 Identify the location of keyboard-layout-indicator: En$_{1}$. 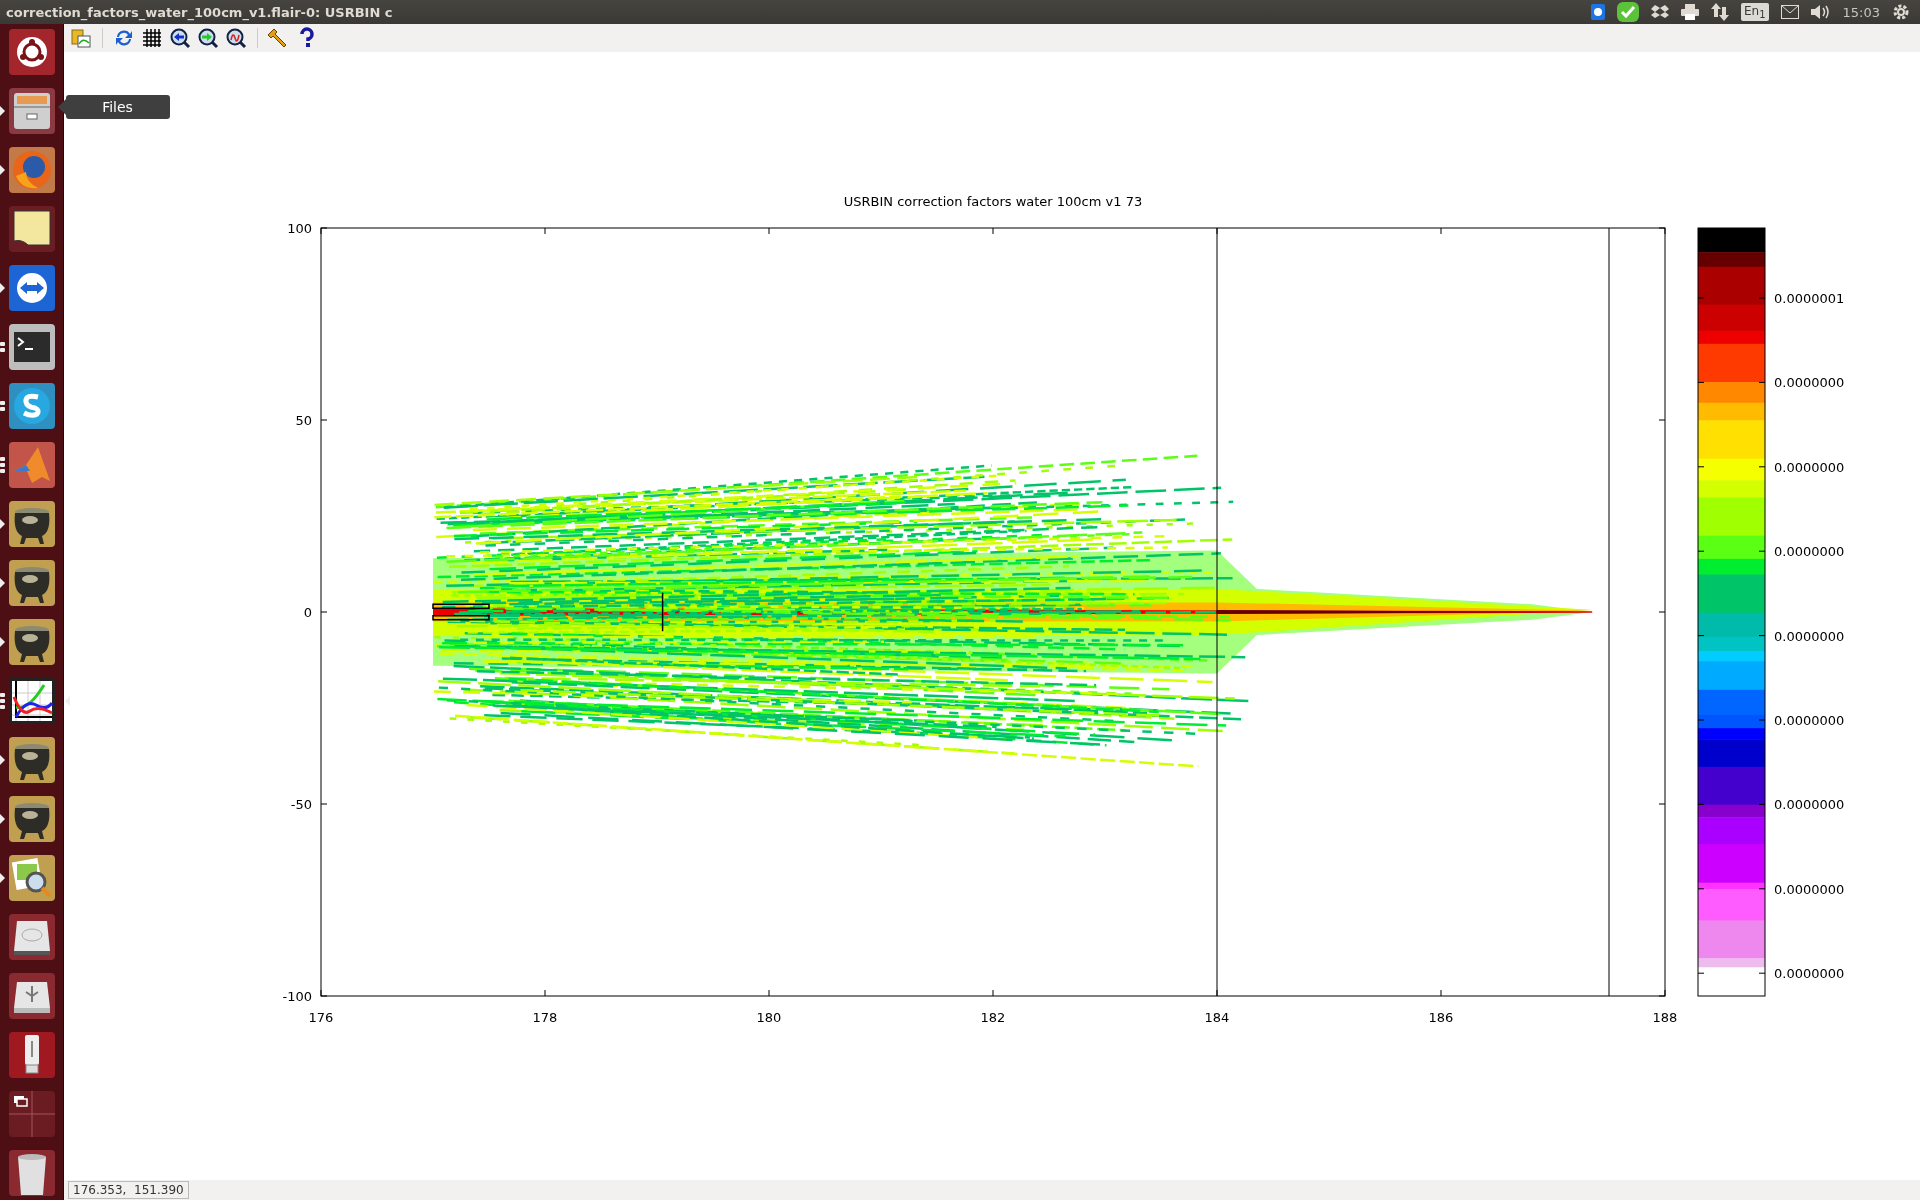
(1754, 12).